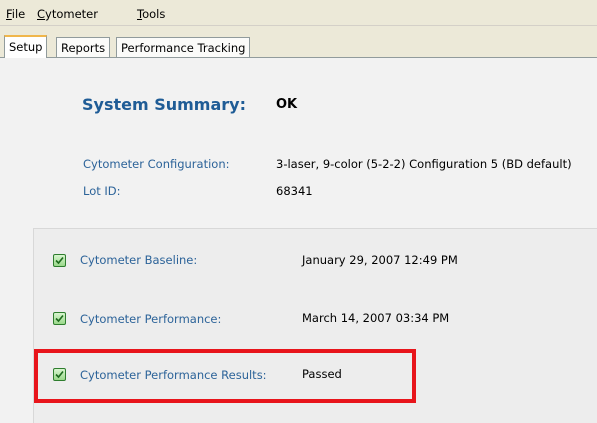 This screenshot has width=597, height=423. What do you see at coordinates (71, 14) in the screenshot?
I see `menu-cytometer-label: ytometer` at bounding box center [71, 14].